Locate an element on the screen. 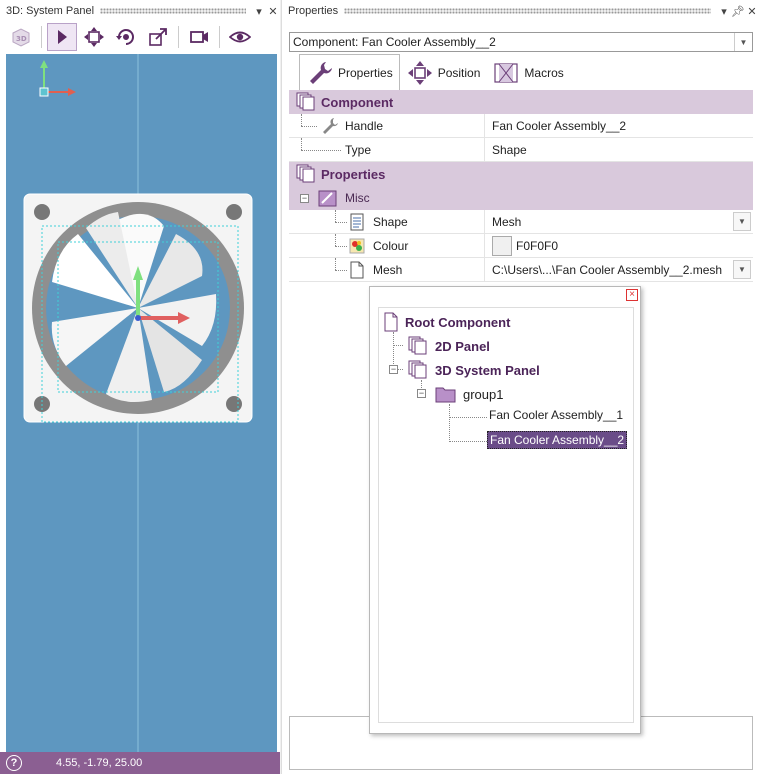  property-row-shape: Shape Mesh ▼ is located at coordinates (521, 222).